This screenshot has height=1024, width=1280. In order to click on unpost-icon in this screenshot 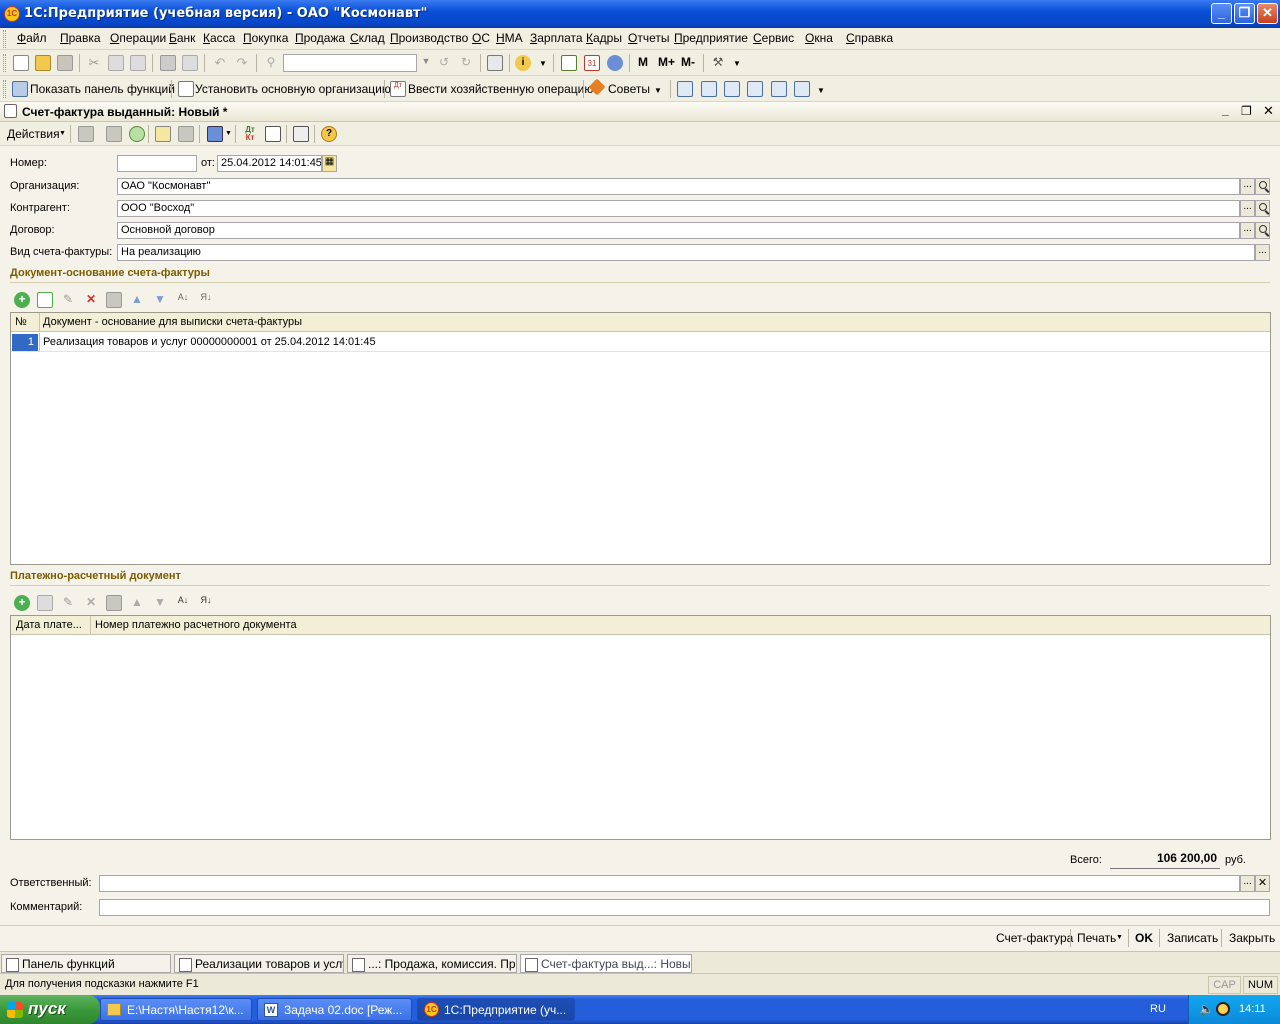, I will do `click(114, 134)`.